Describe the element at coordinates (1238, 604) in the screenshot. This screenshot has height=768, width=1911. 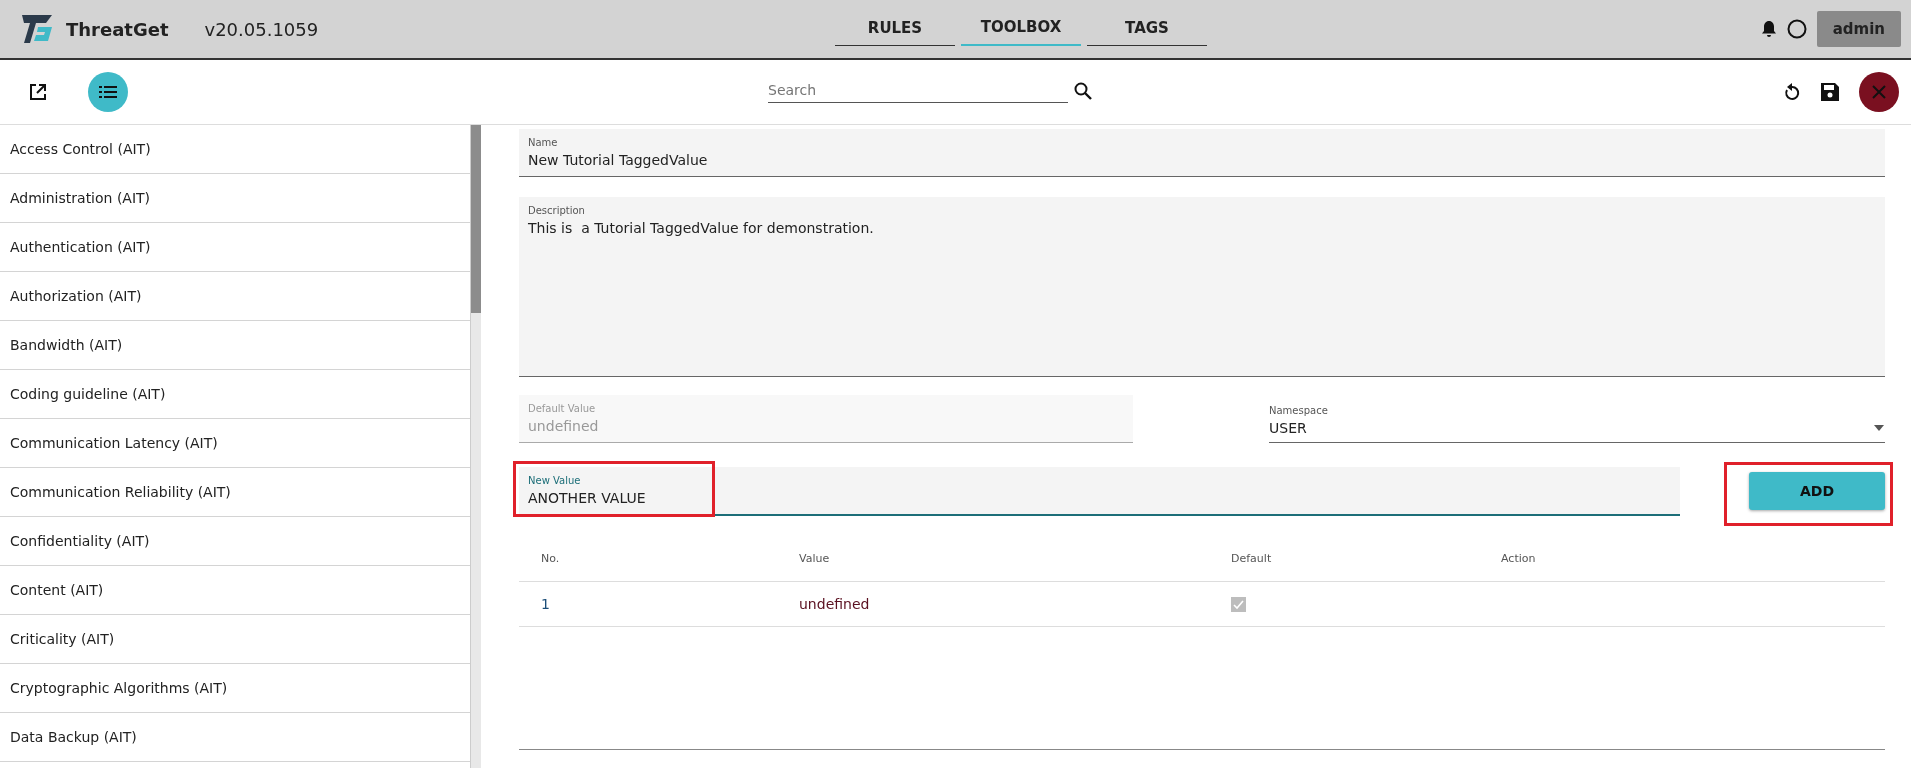
I see `default-checkbox` at that location.